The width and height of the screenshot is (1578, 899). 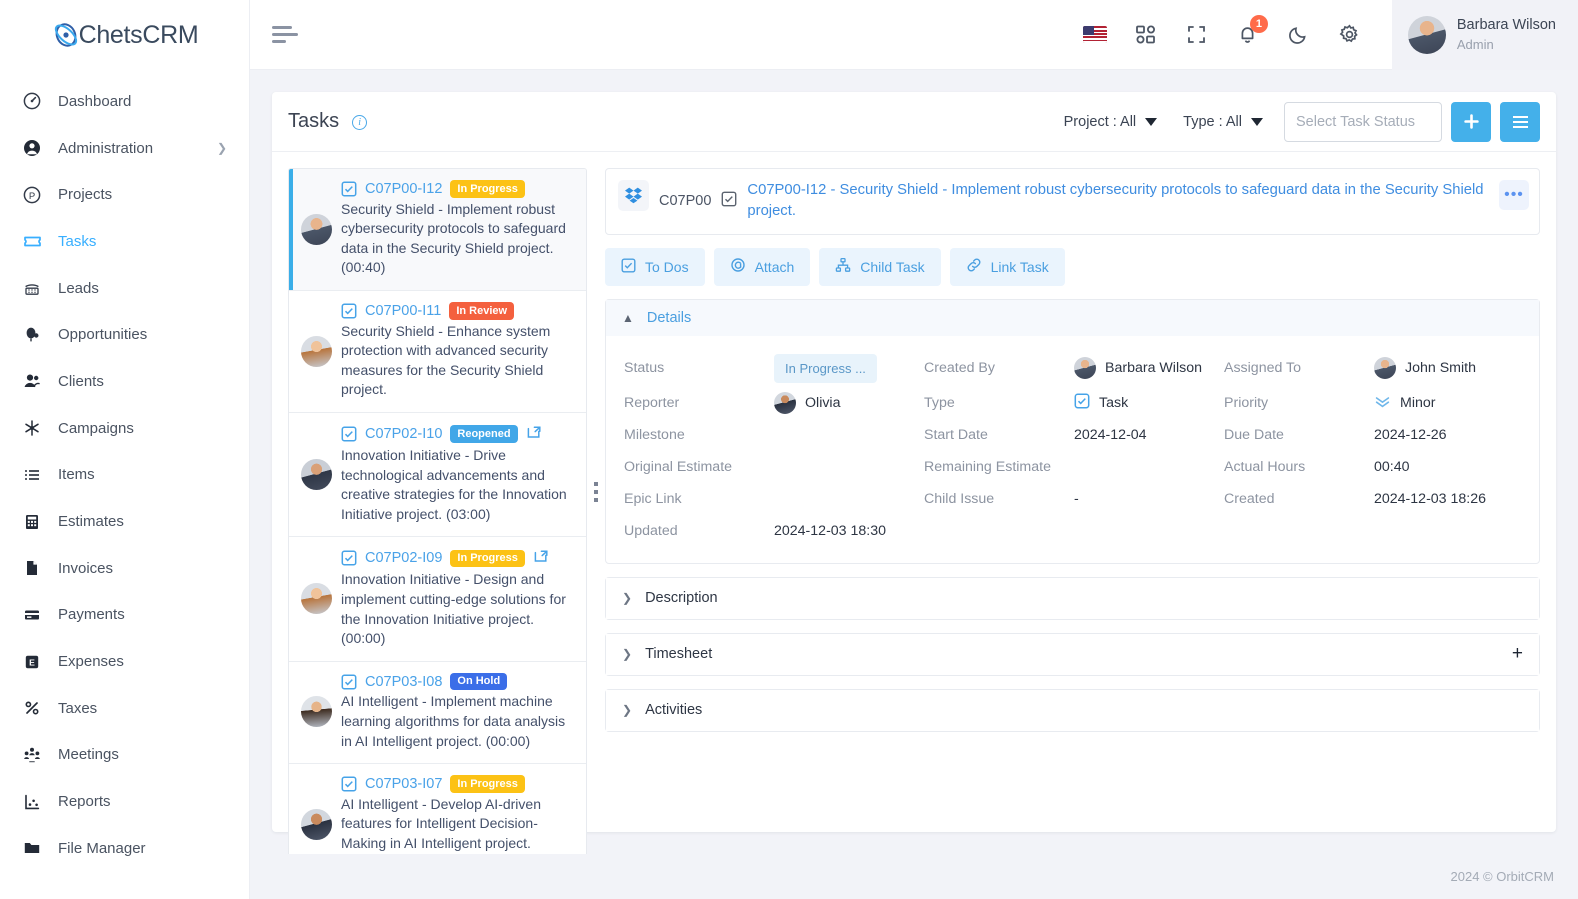 I want to click on sidebar-item-label: Taxes, so click(x=78, y=708).